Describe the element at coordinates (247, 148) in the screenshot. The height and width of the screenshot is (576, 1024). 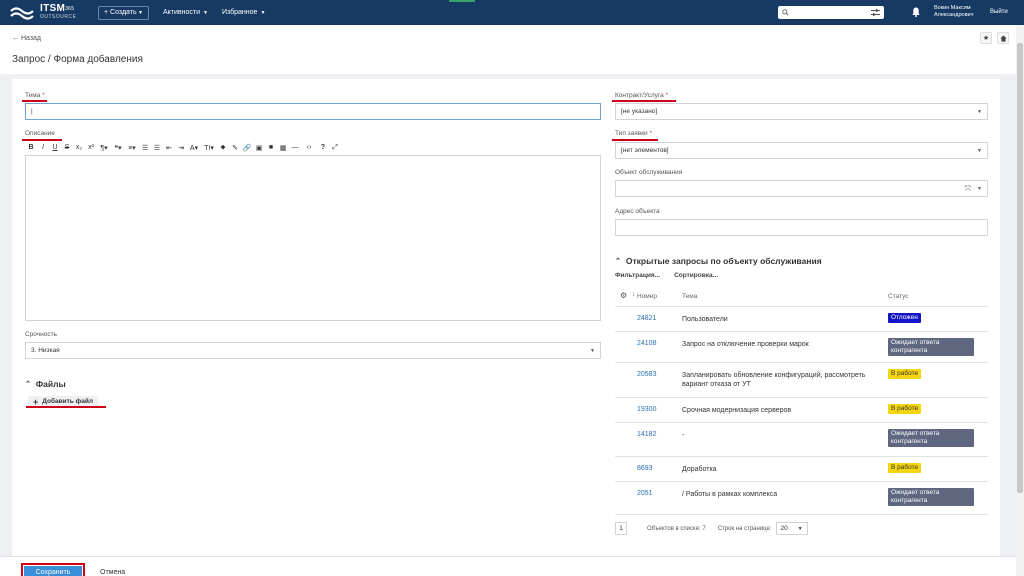
I see `link-icon: 🔗` at that location.